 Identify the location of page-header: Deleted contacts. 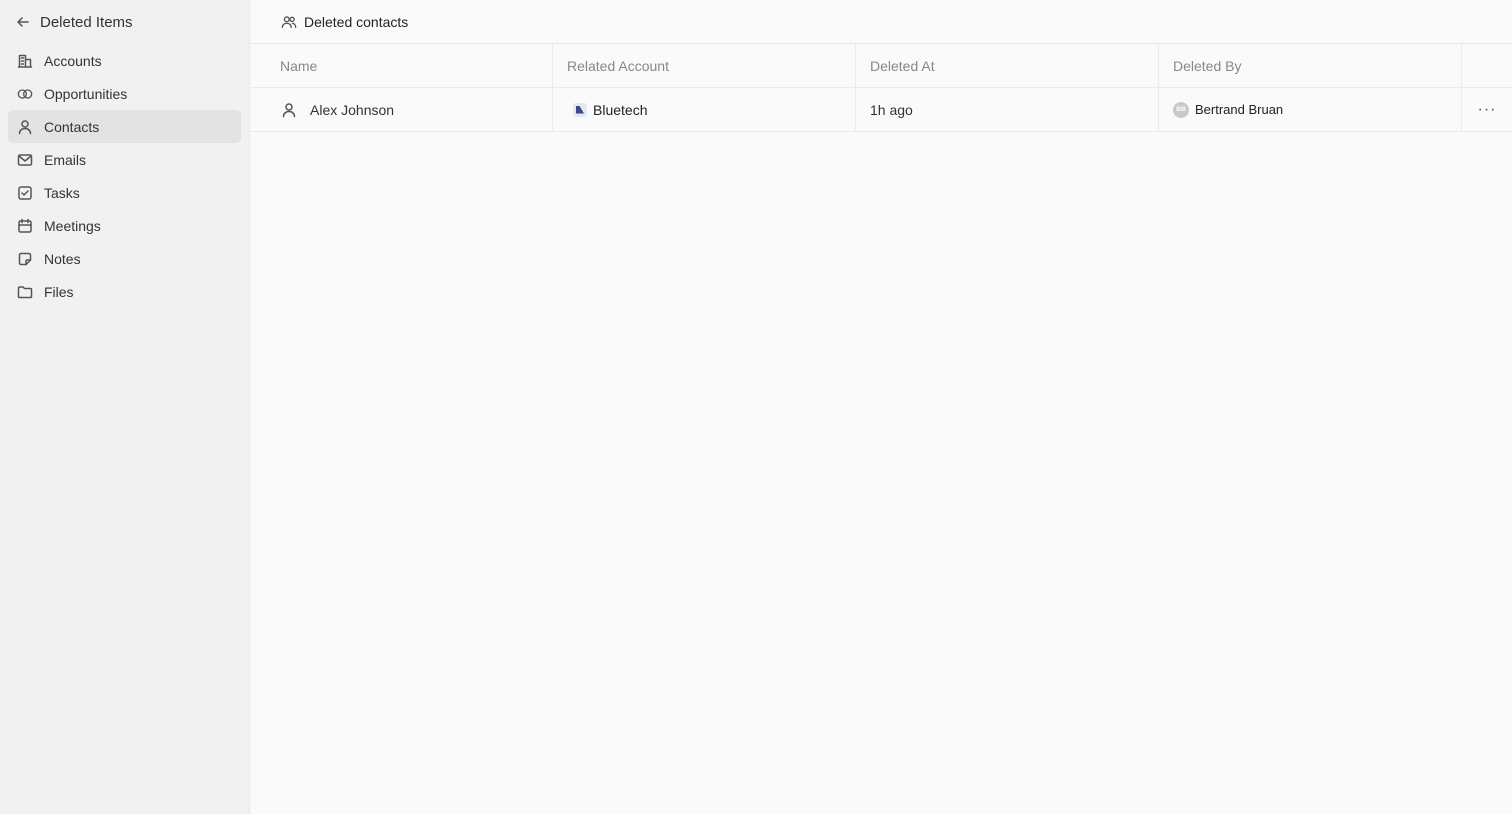
(881, 22).